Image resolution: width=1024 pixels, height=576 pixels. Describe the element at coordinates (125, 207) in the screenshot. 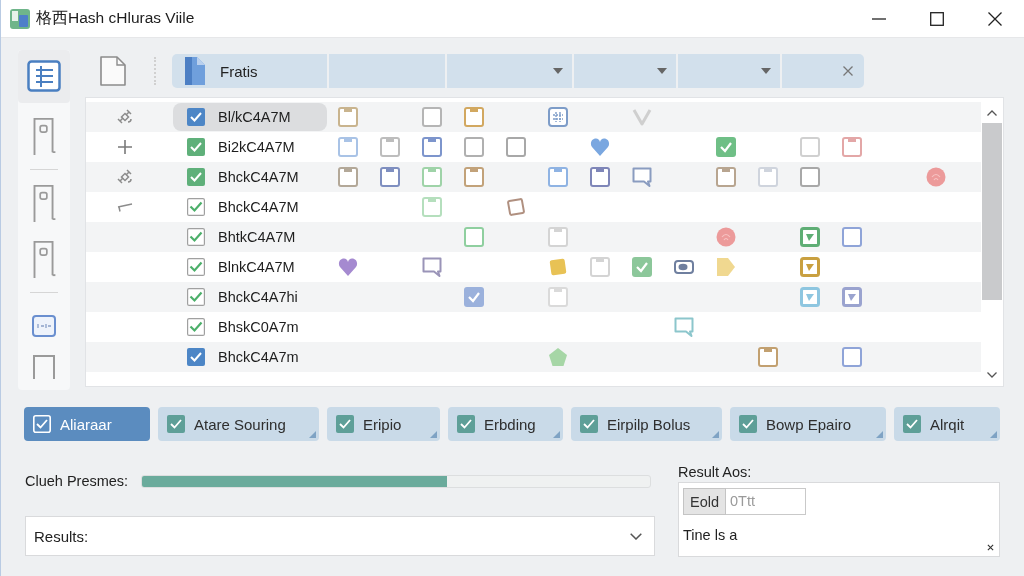

I see `corner-icon` at that location.